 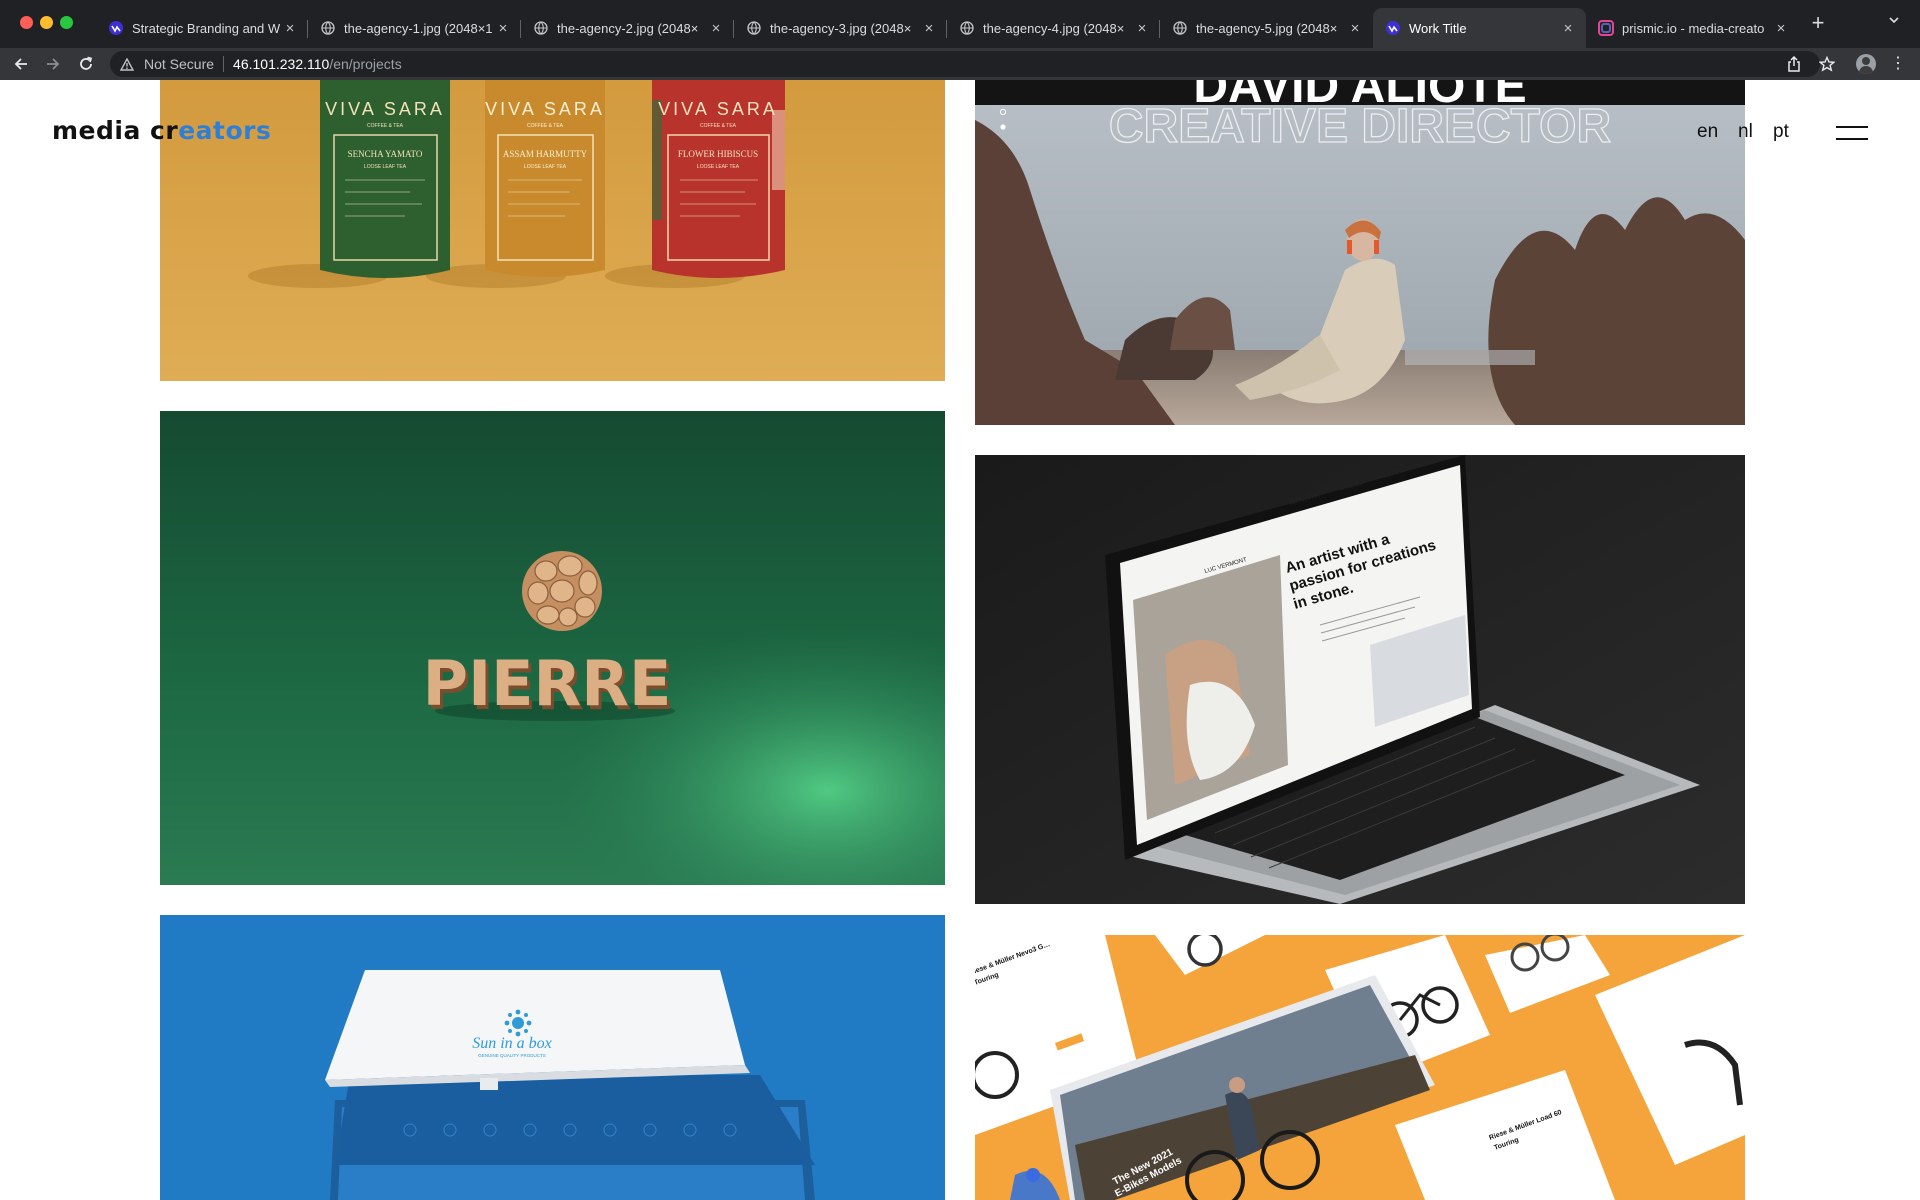 I want to click on address-bar: Not Secure 46.101.232.110/en/projects, so click(x=965, y=64).